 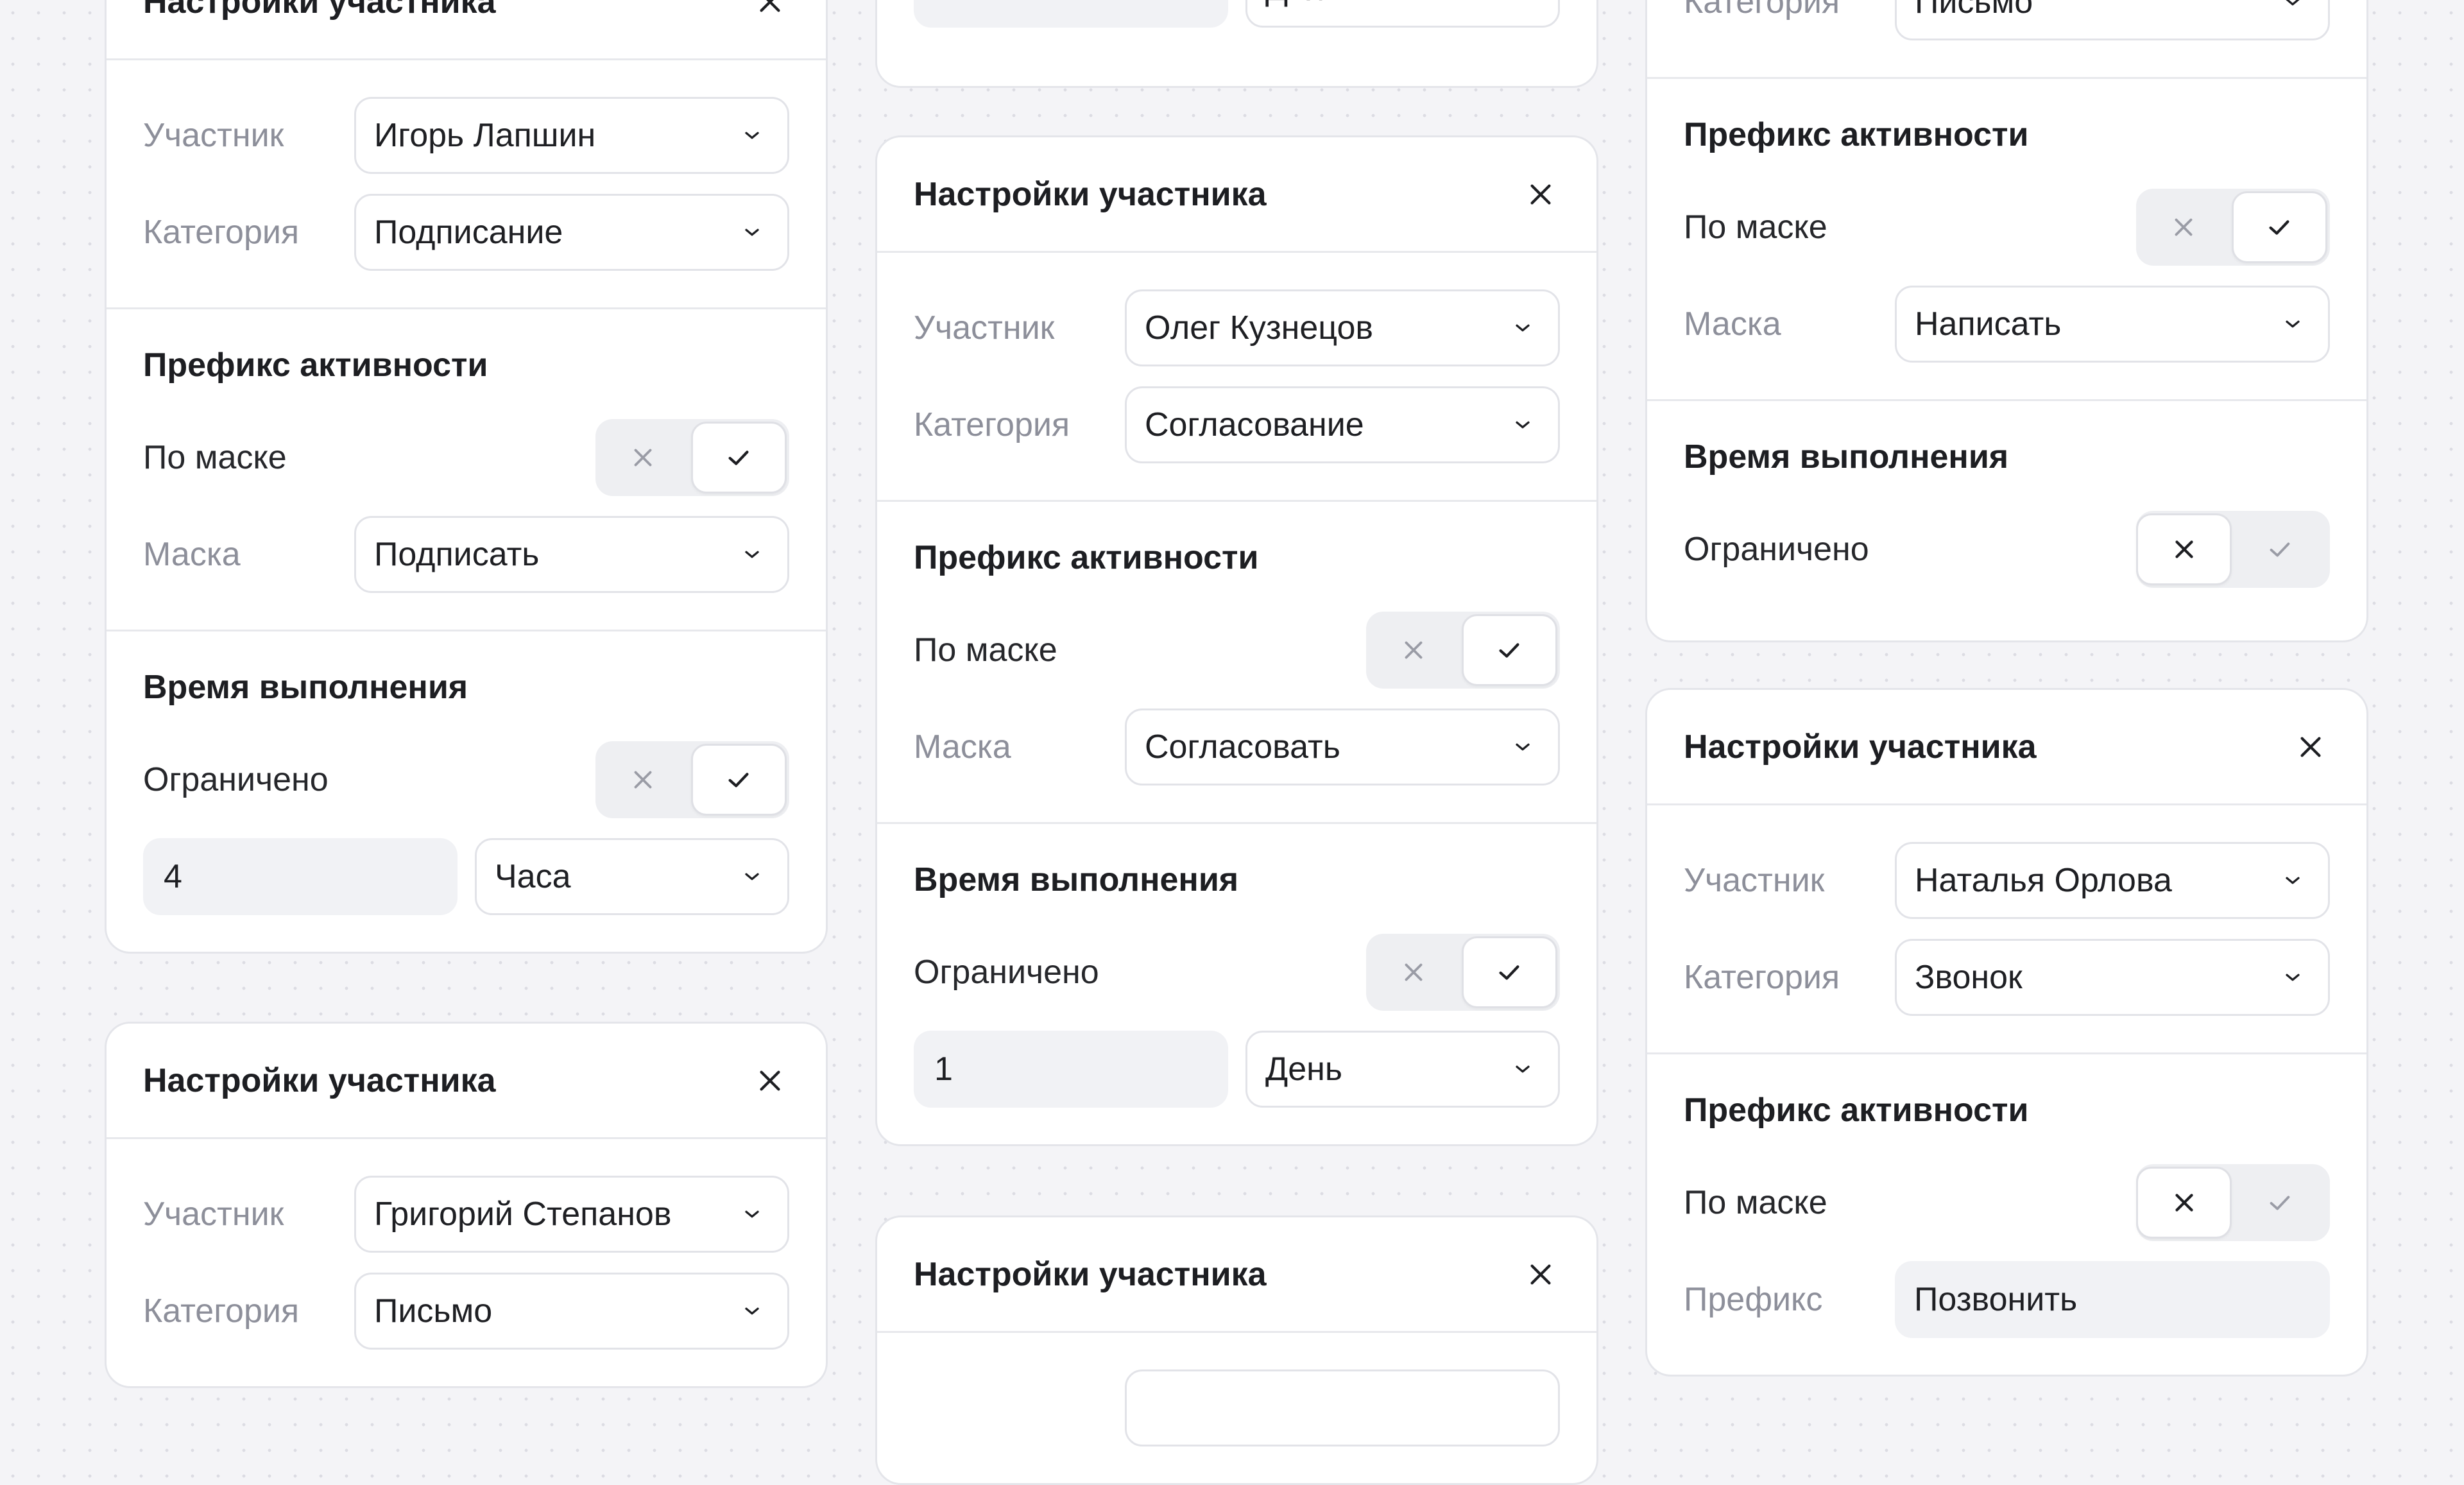 What do you see at coordinates (572, 554) in the screenshot?
I see `mask-select: Подписать` at bounding box center [572, 554].